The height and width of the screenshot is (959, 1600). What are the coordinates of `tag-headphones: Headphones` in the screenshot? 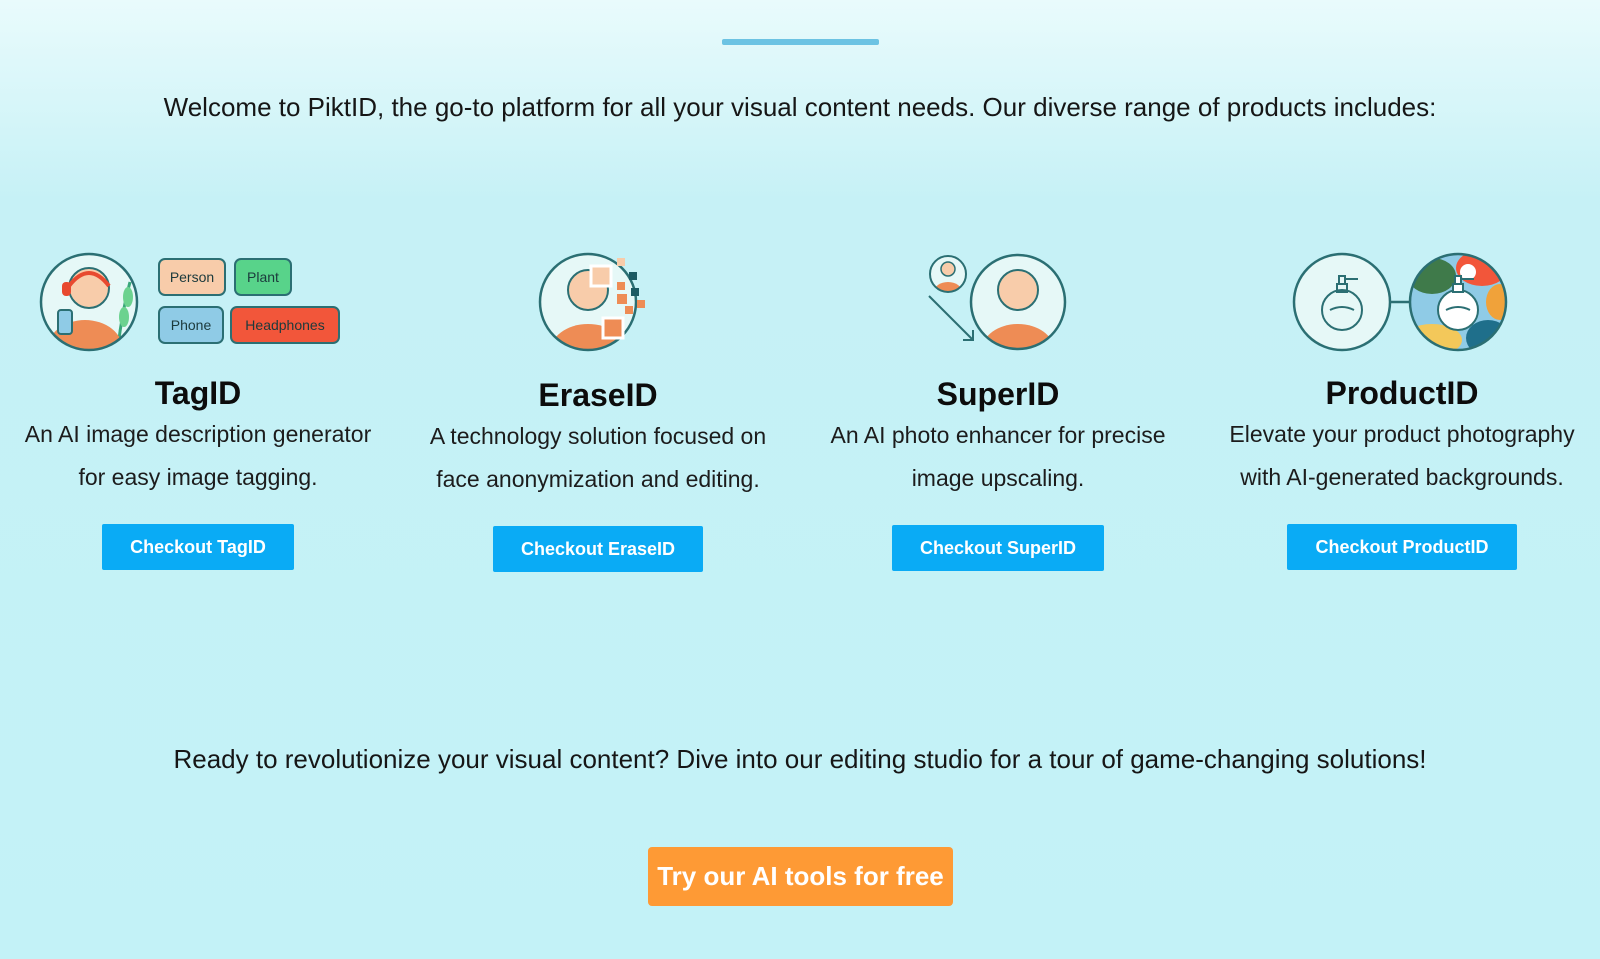 It's located at (285, 325).